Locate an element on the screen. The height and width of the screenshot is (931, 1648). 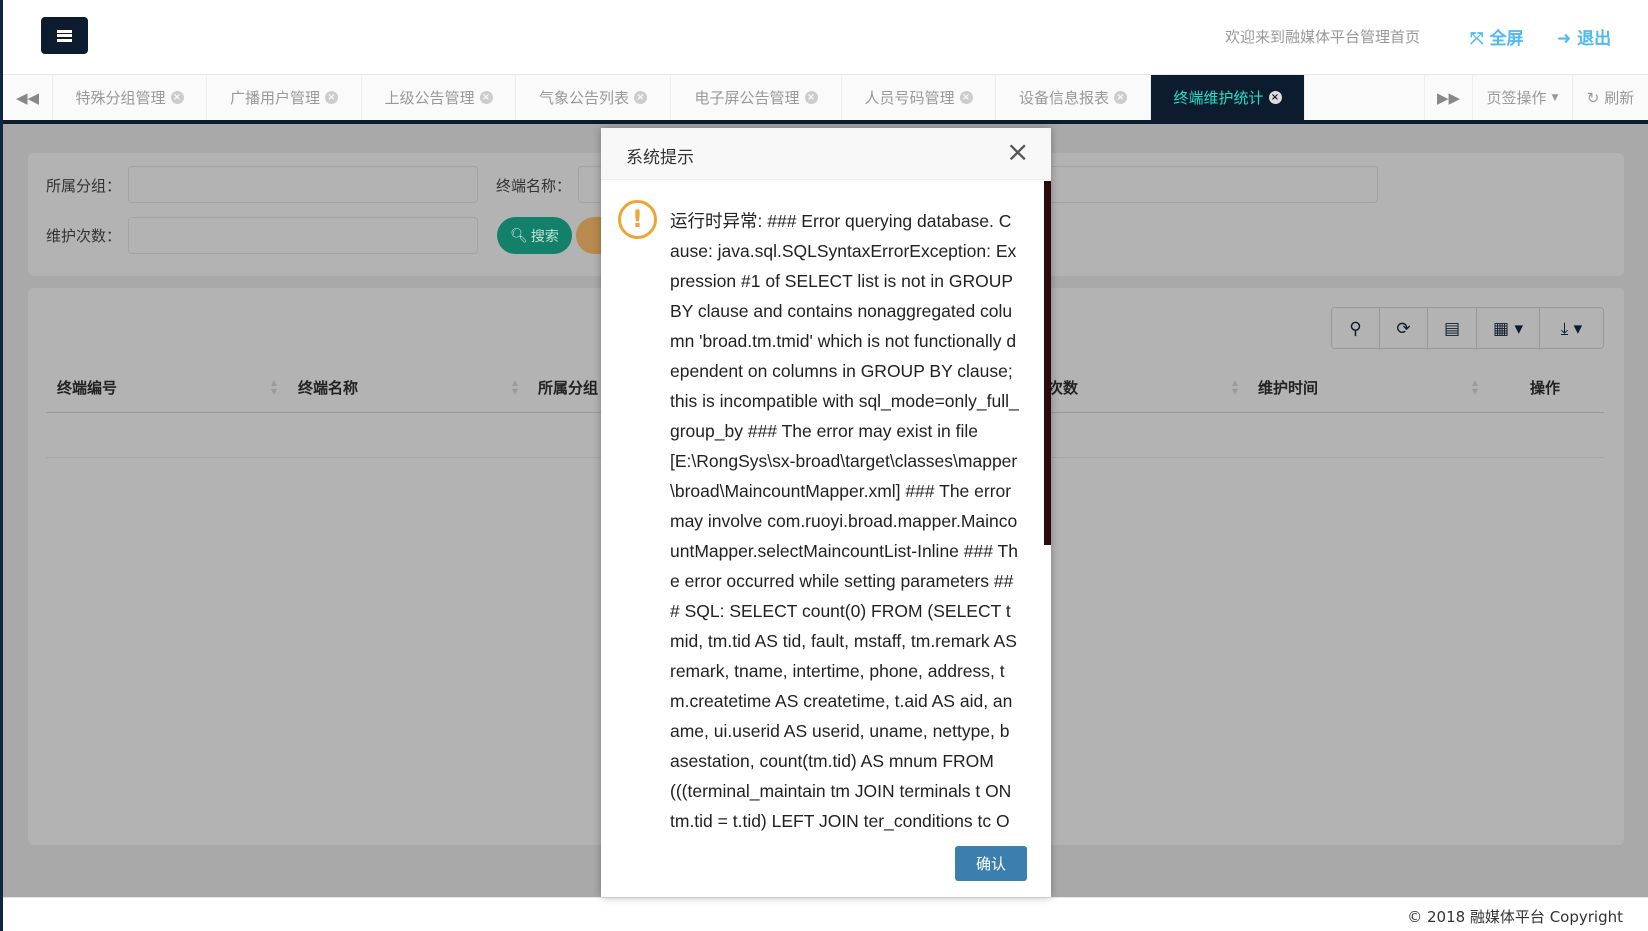
search-button: 🔍︎ 搜索 is located at coordinates (534, 235).